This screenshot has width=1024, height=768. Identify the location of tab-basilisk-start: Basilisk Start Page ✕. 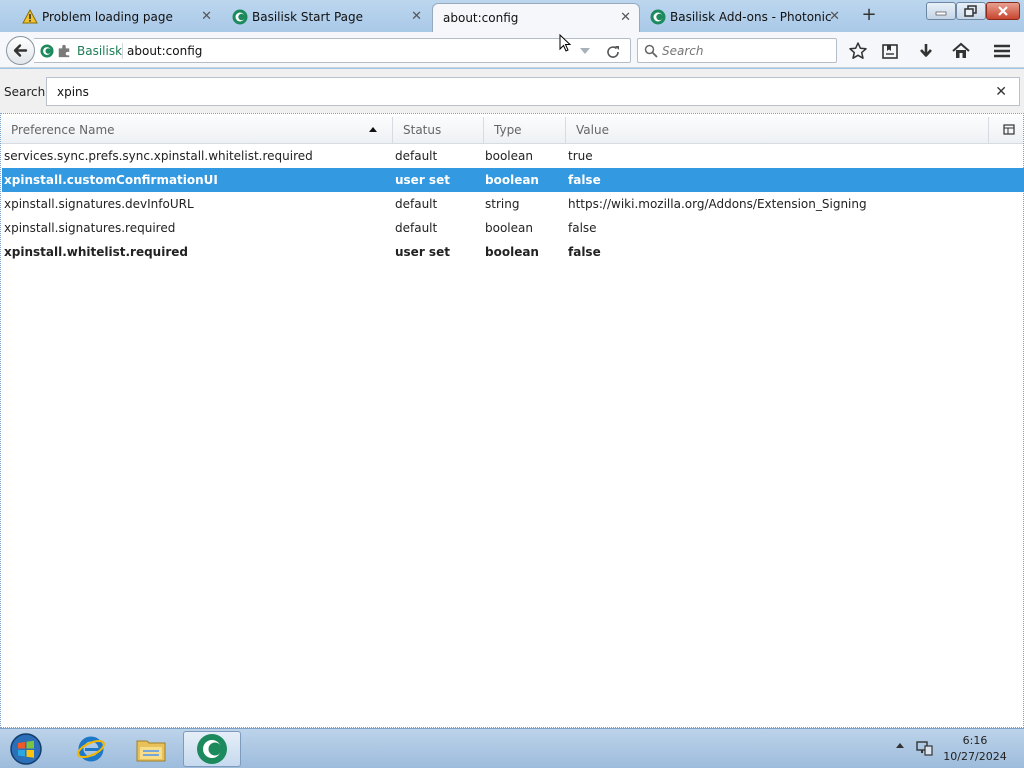
(330, 17).